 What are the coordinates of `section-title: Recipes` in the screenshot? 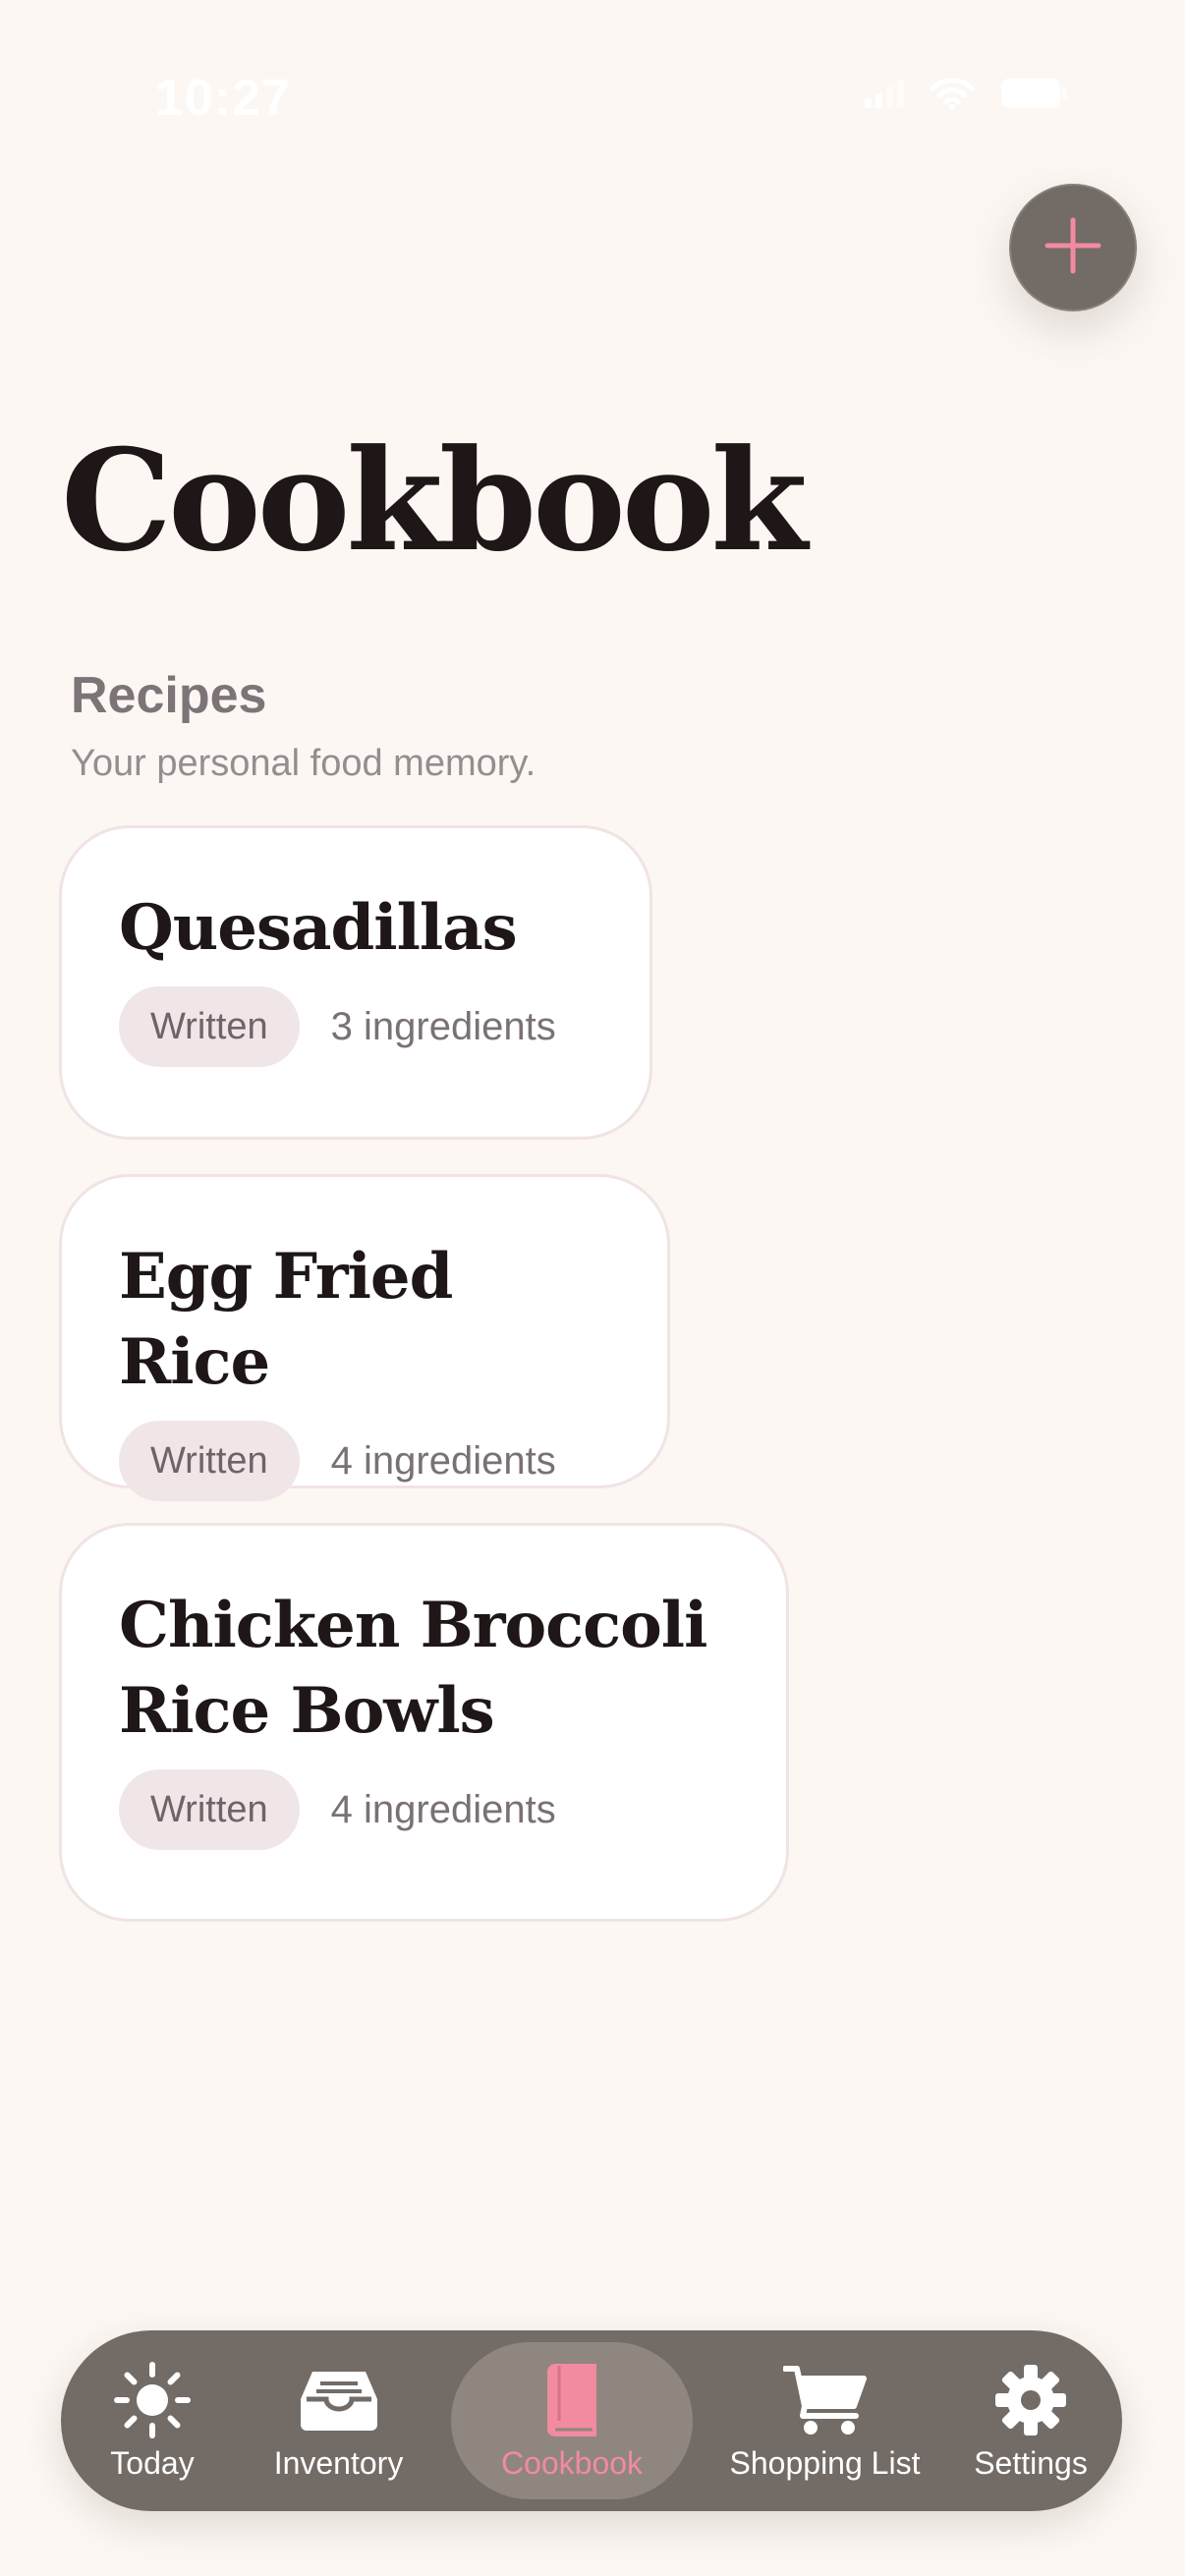 It's located at (169, 695).